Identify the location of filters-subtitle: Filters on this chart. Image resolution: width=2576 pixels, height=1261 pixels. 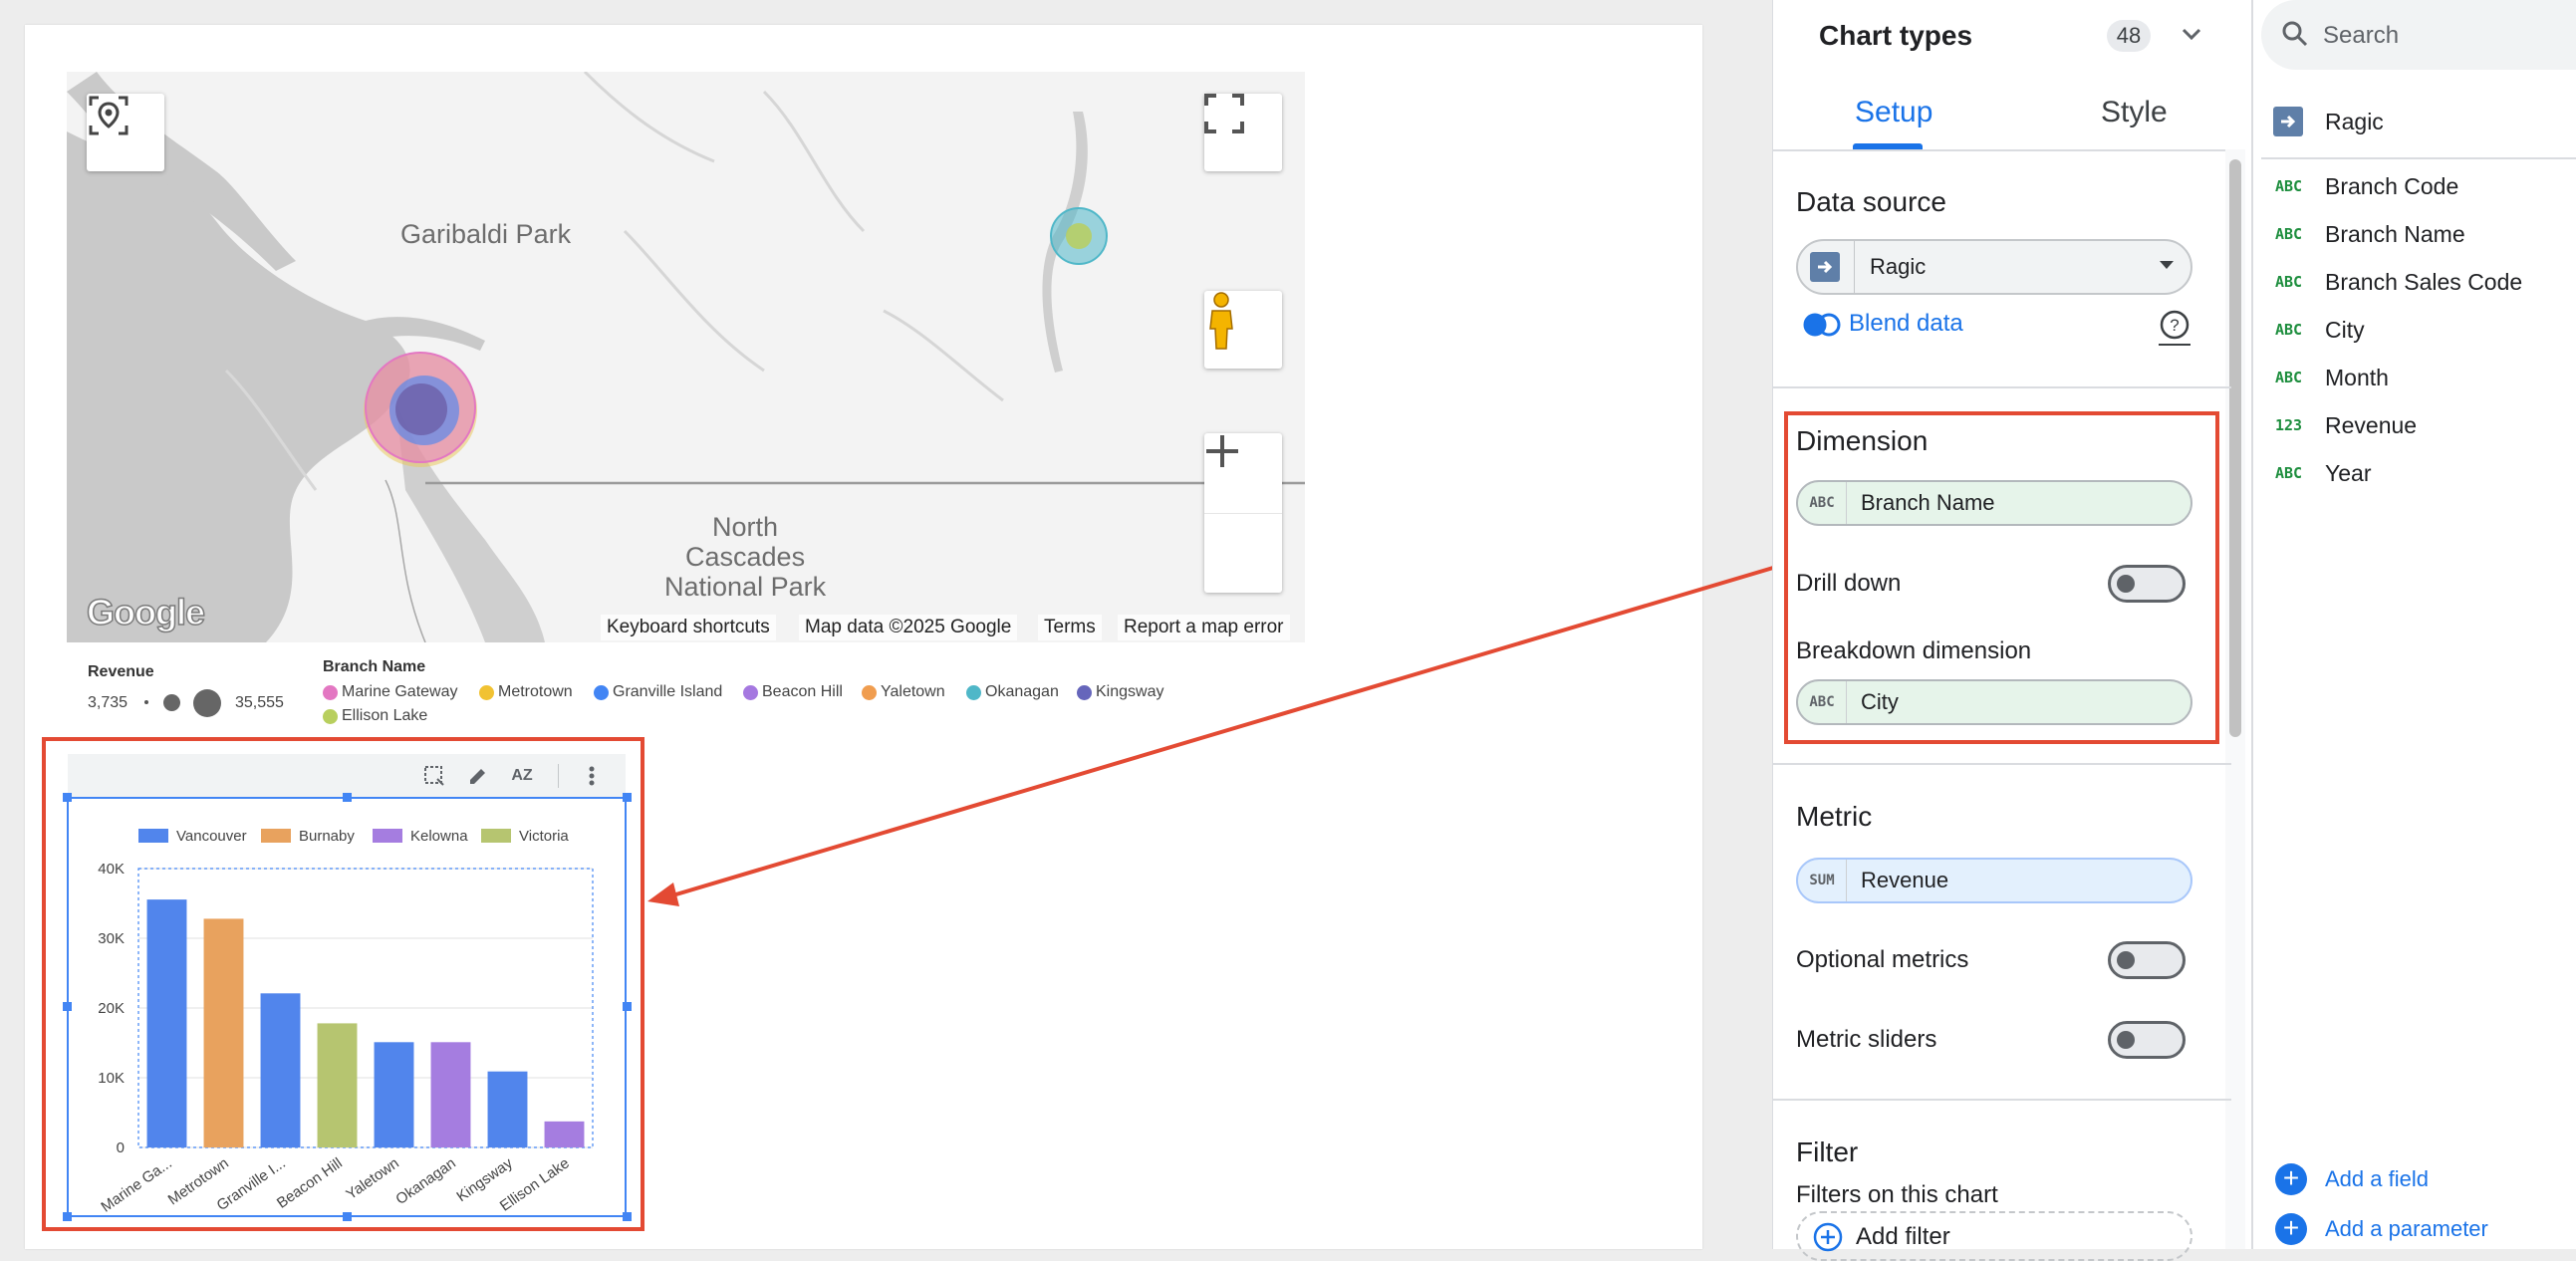
(1897, 1194).